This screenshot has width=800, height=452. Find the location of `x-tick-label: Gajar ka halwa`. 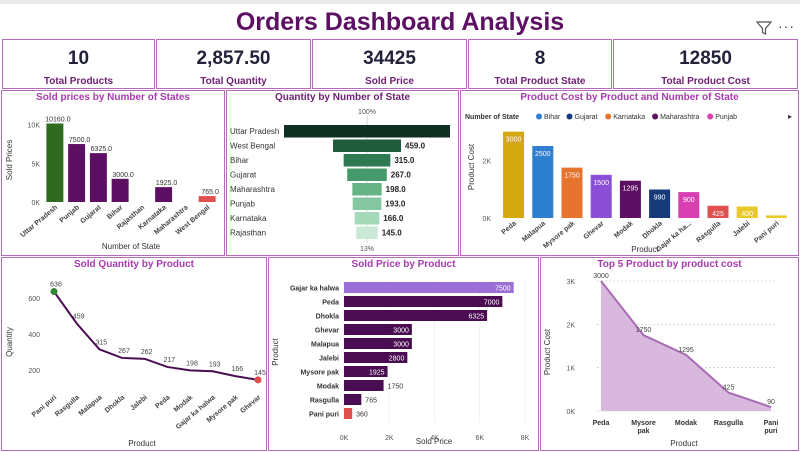

x-tick-label: Gajar ka halwa is located at coordinates (196, 412).